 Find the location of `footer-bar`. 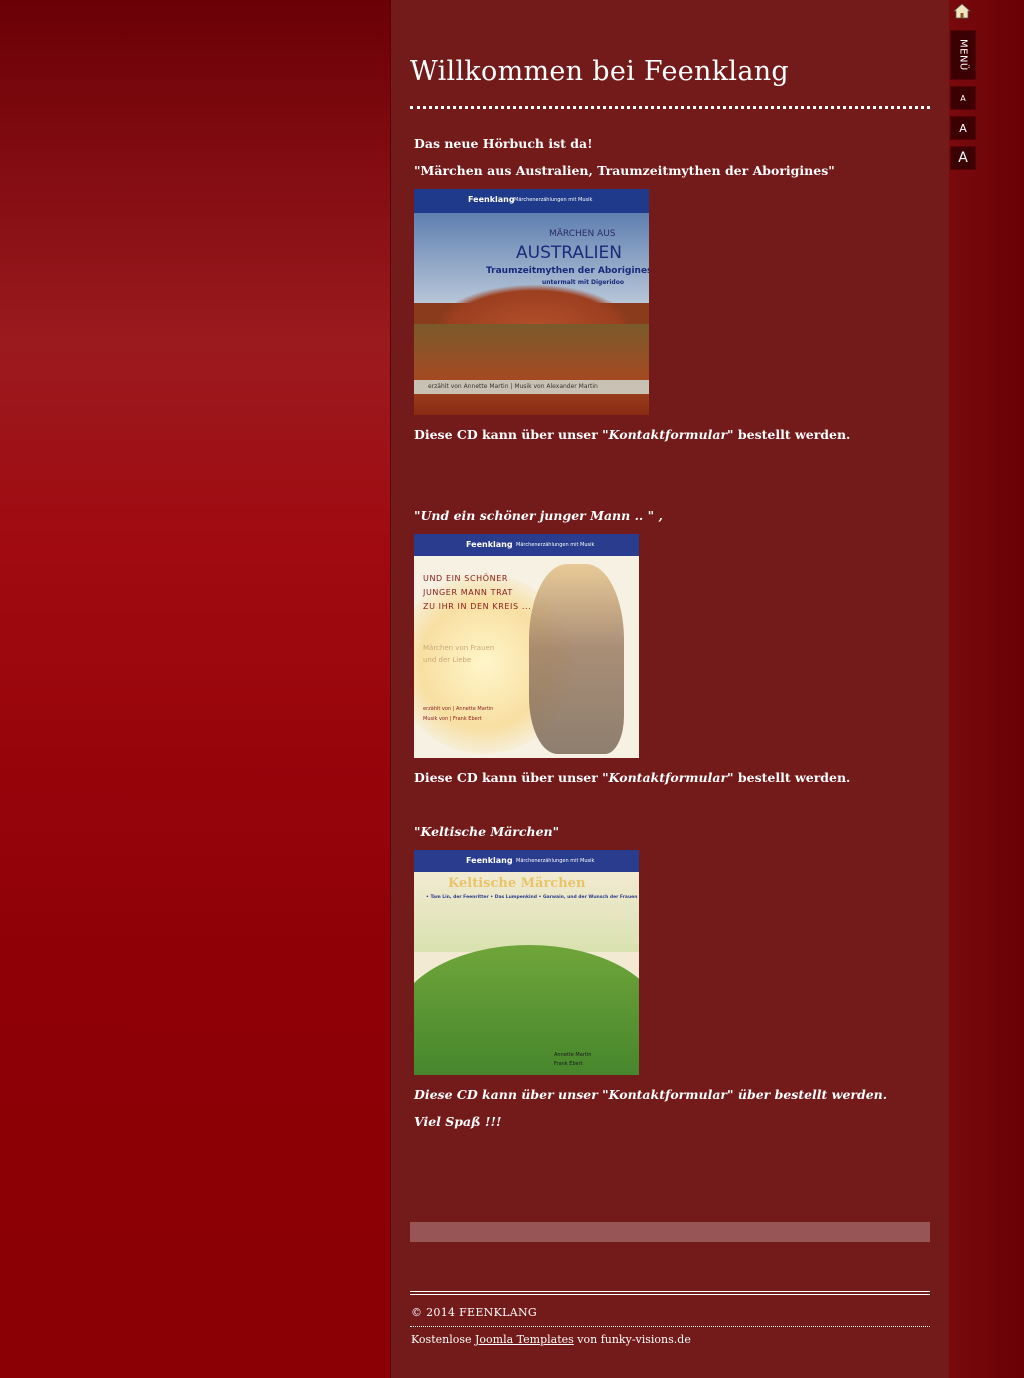

footer-bar is located at coordinates (670, 1232).